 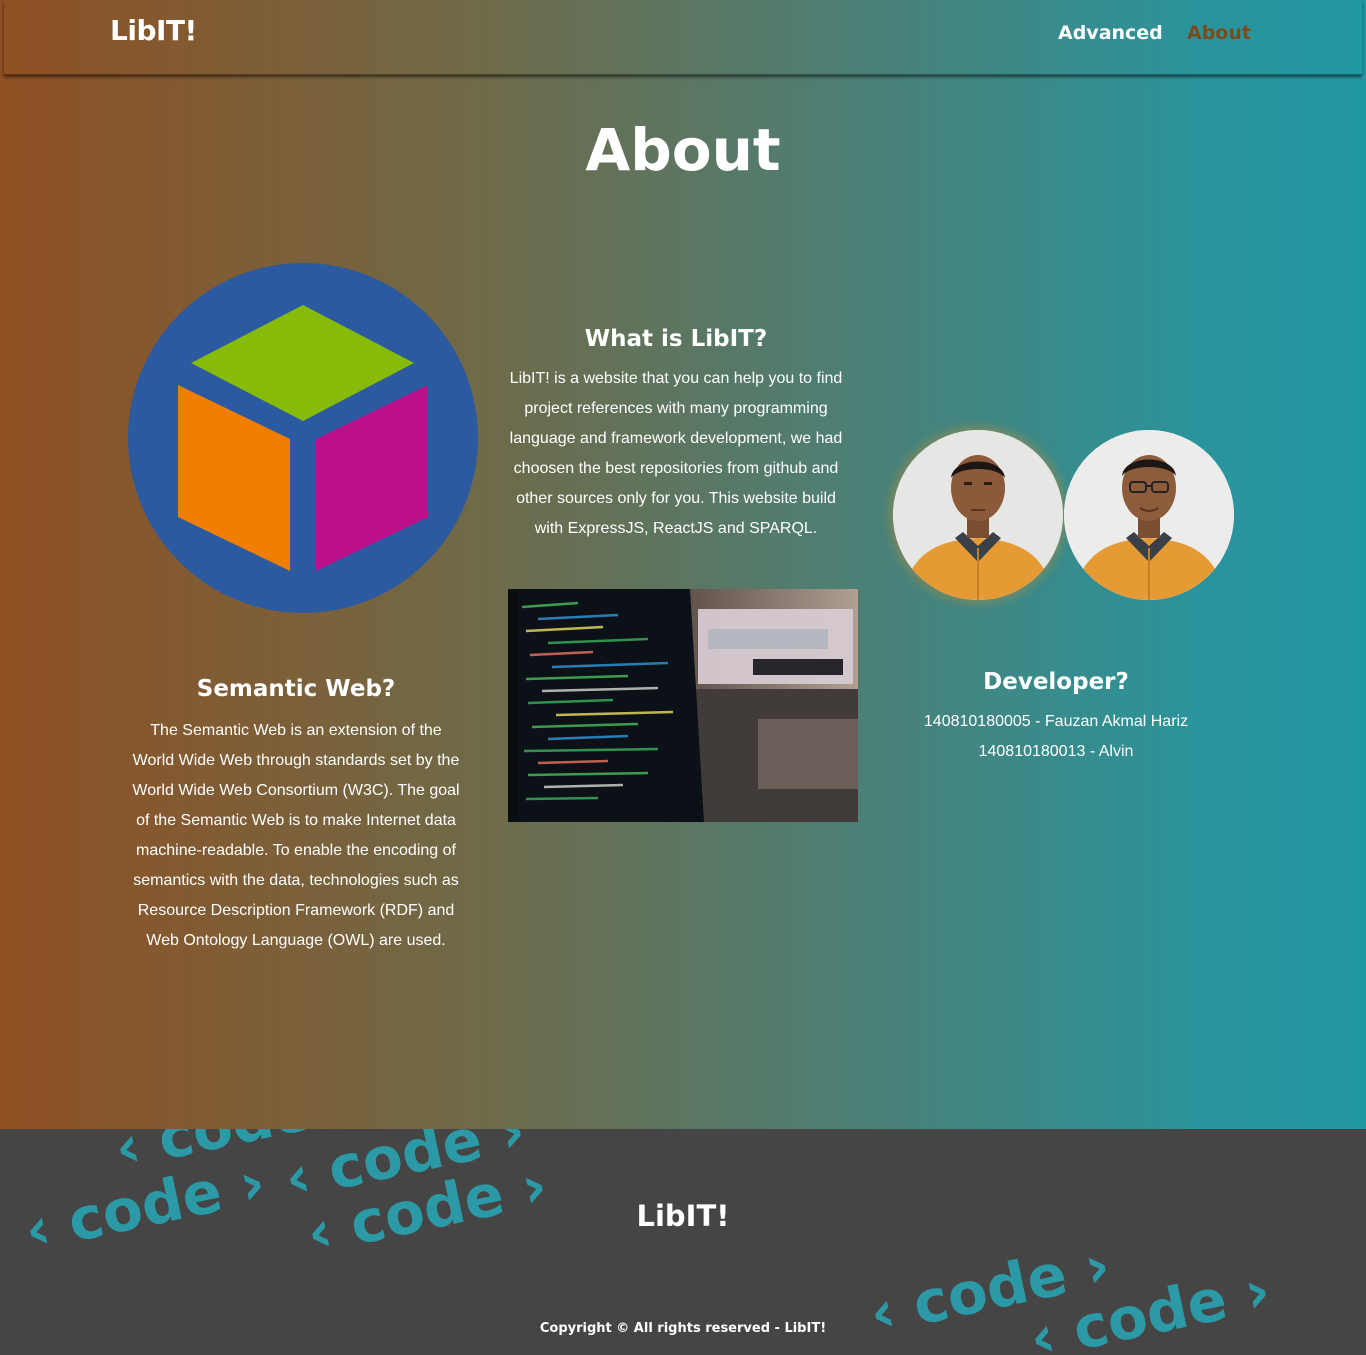 I want to click on developer-entry: 140810180005 - Fauzan Akmal Hariz, so click(x=1056, y=721).